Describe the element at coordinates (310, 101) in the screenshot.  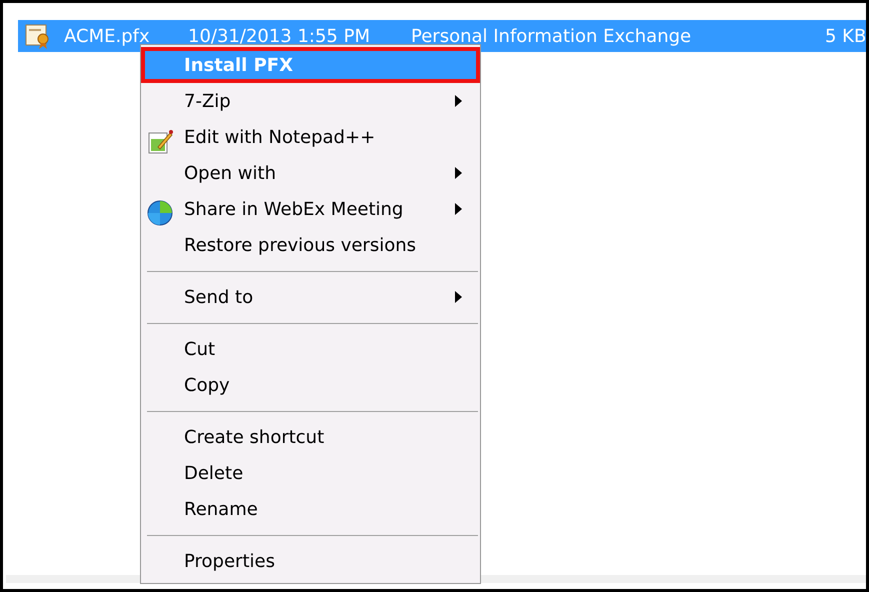
I see `menu-item: 7-Zip` at that location.